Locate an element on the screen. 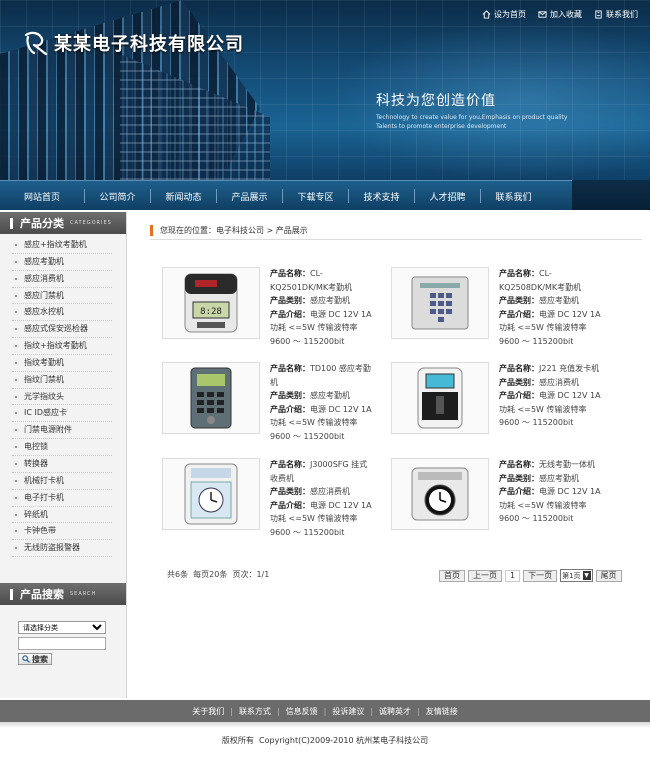 This screenshot has height=761, width=650. product-name: 无线考勤一体机 is located at coordinates (567, 464).